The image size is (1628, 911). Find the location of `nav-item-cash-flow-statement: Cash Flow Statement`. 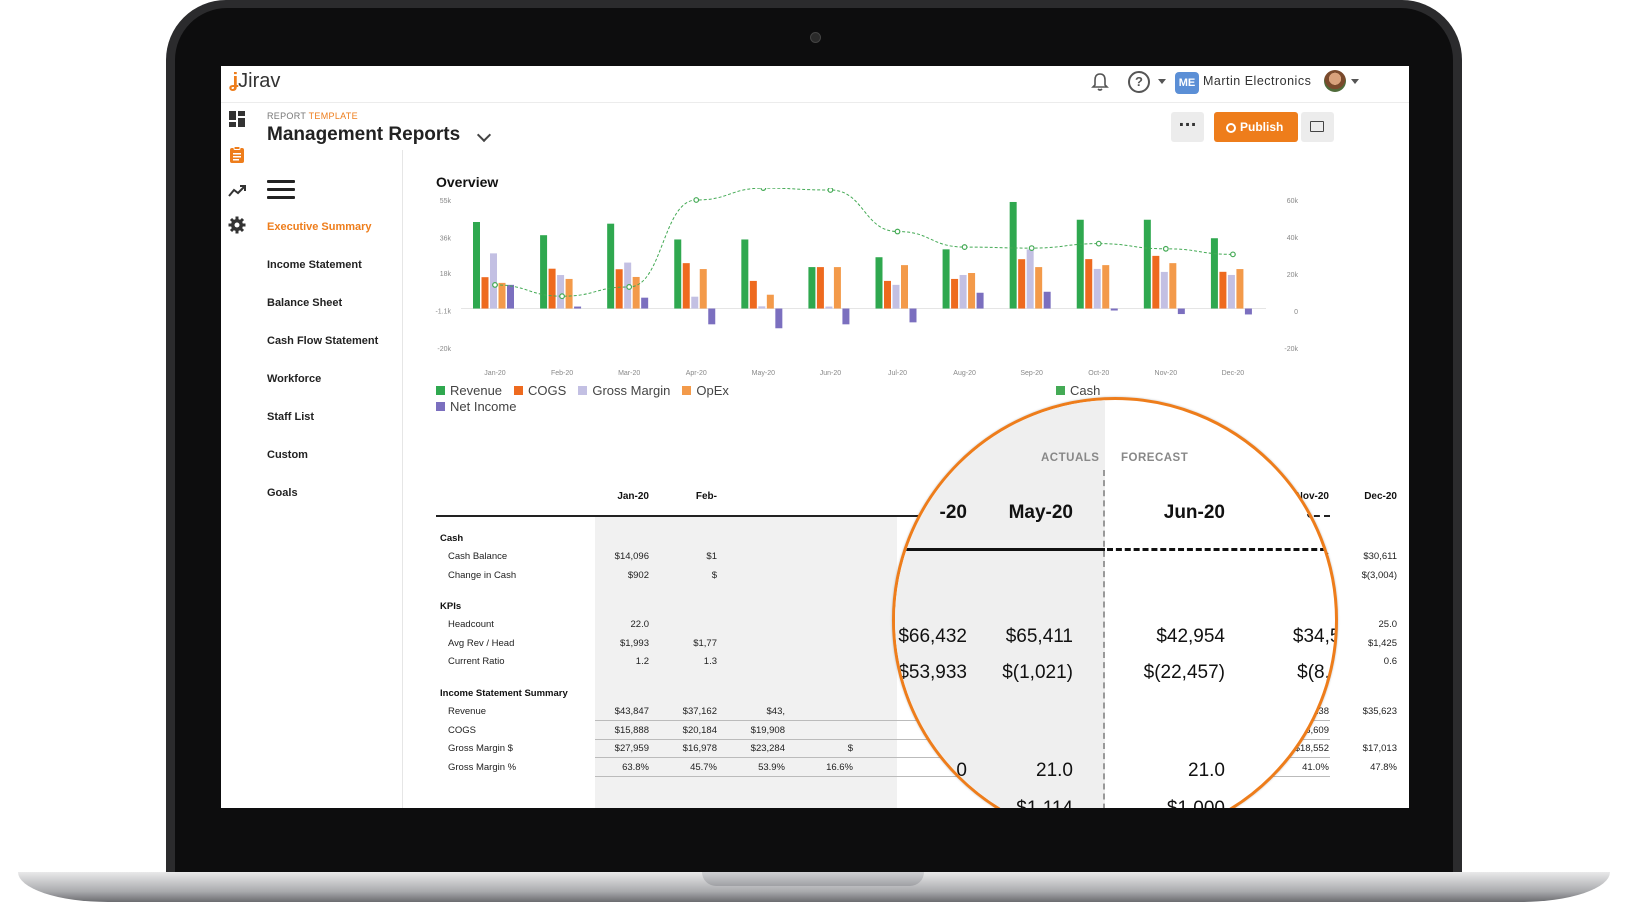

nav-item-cash-flow-statement: Cash Flow Statement is located at coordinates (322, 341).